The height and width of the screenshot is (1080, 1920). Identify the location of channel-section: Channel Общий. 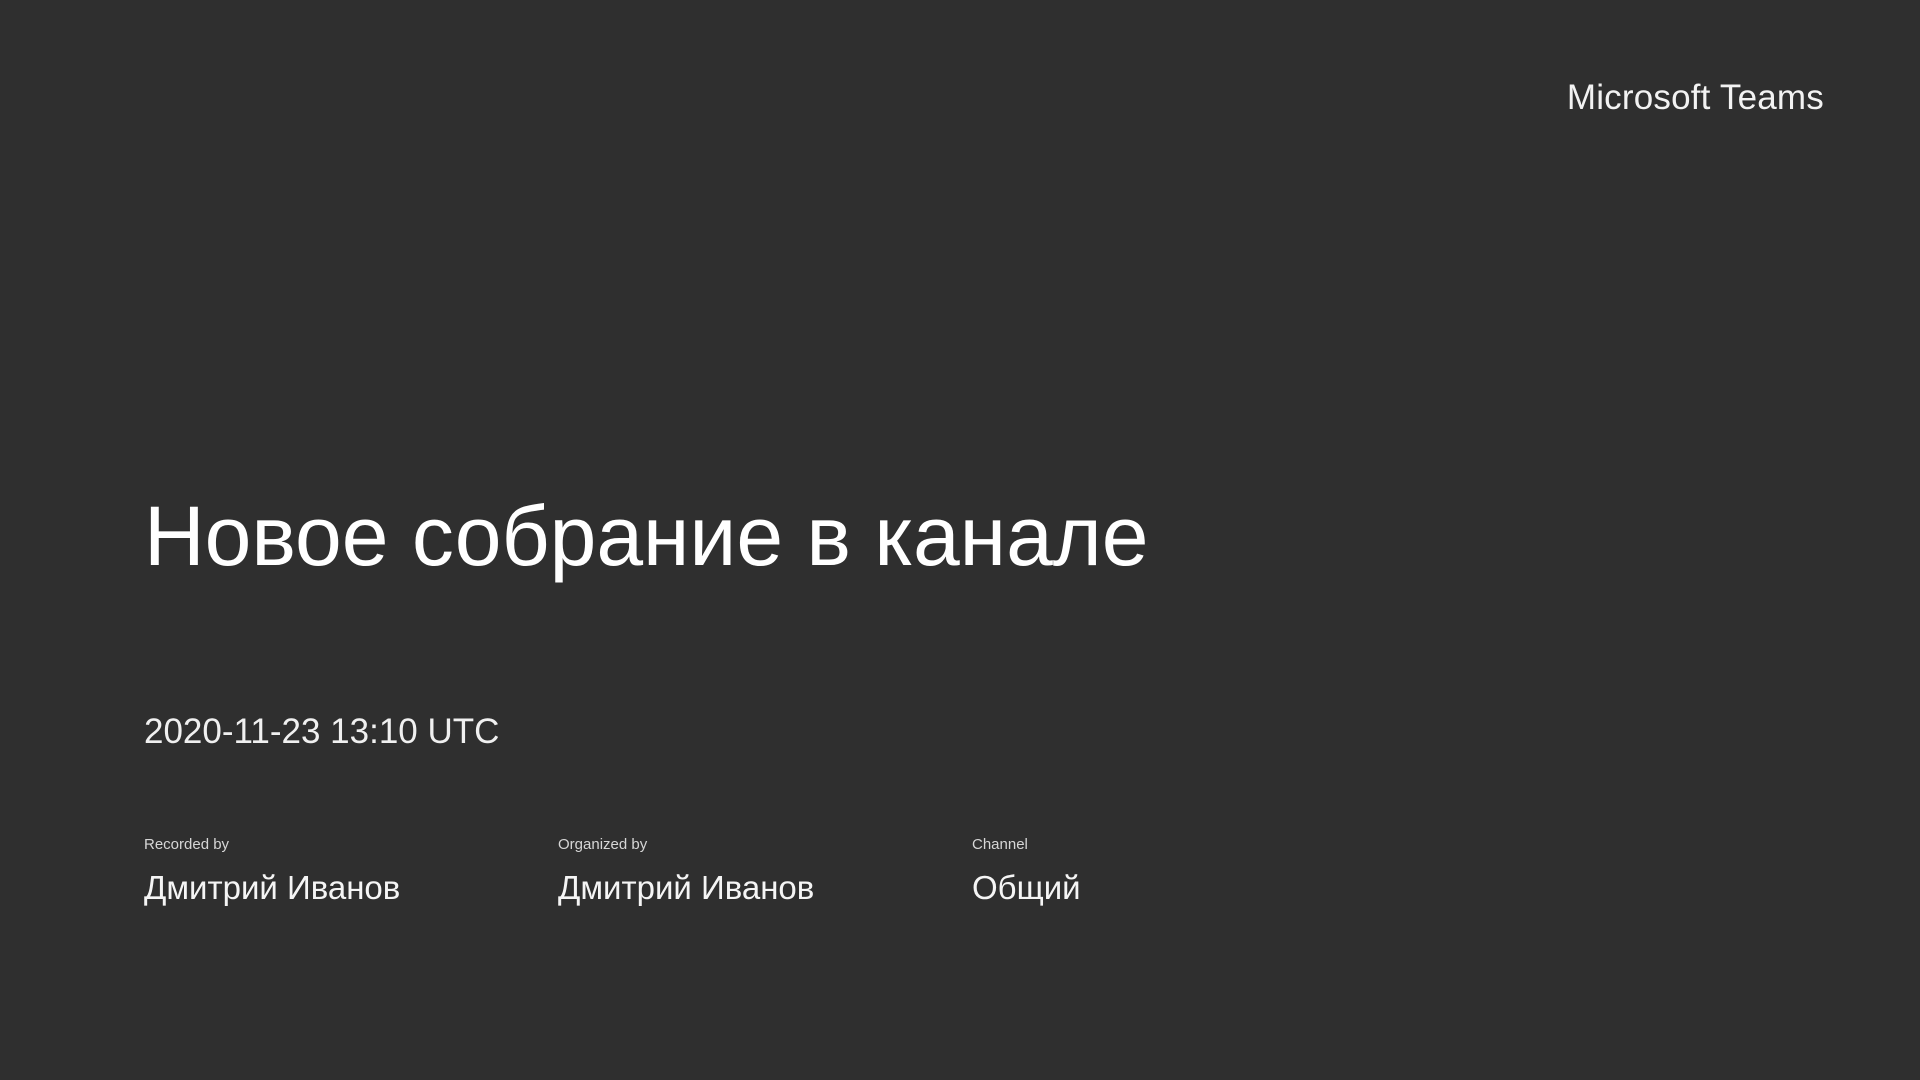
(1026, 872).